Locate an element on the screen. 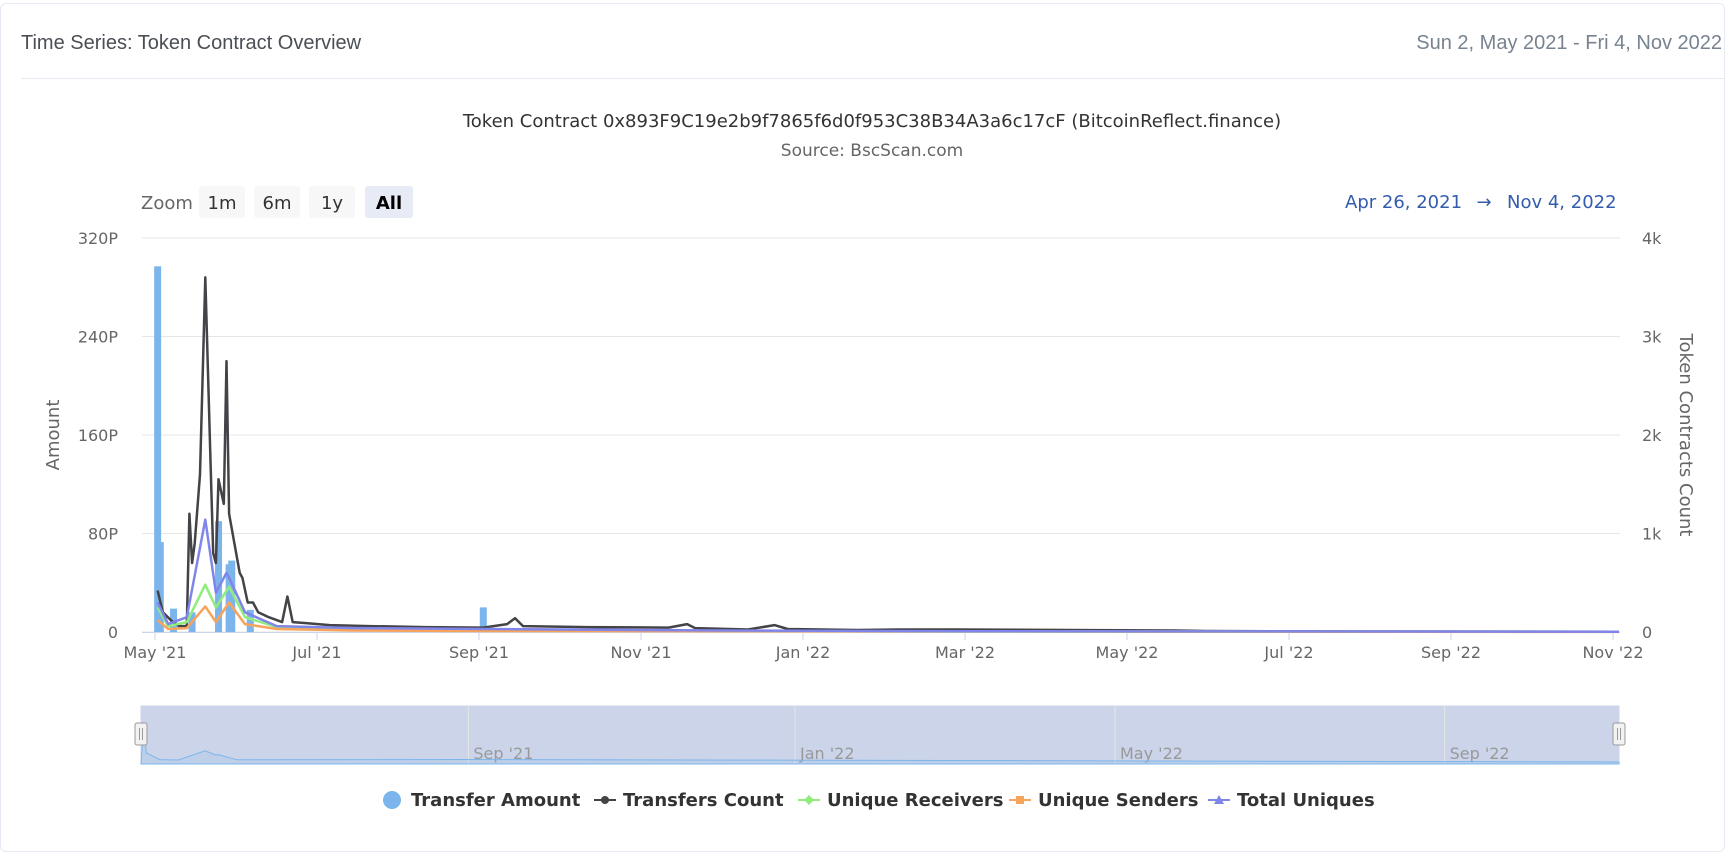 Image resolution: width=1727 pixels, height=854 pixels. navigator-left-handle is located at coordinates (141, 734).